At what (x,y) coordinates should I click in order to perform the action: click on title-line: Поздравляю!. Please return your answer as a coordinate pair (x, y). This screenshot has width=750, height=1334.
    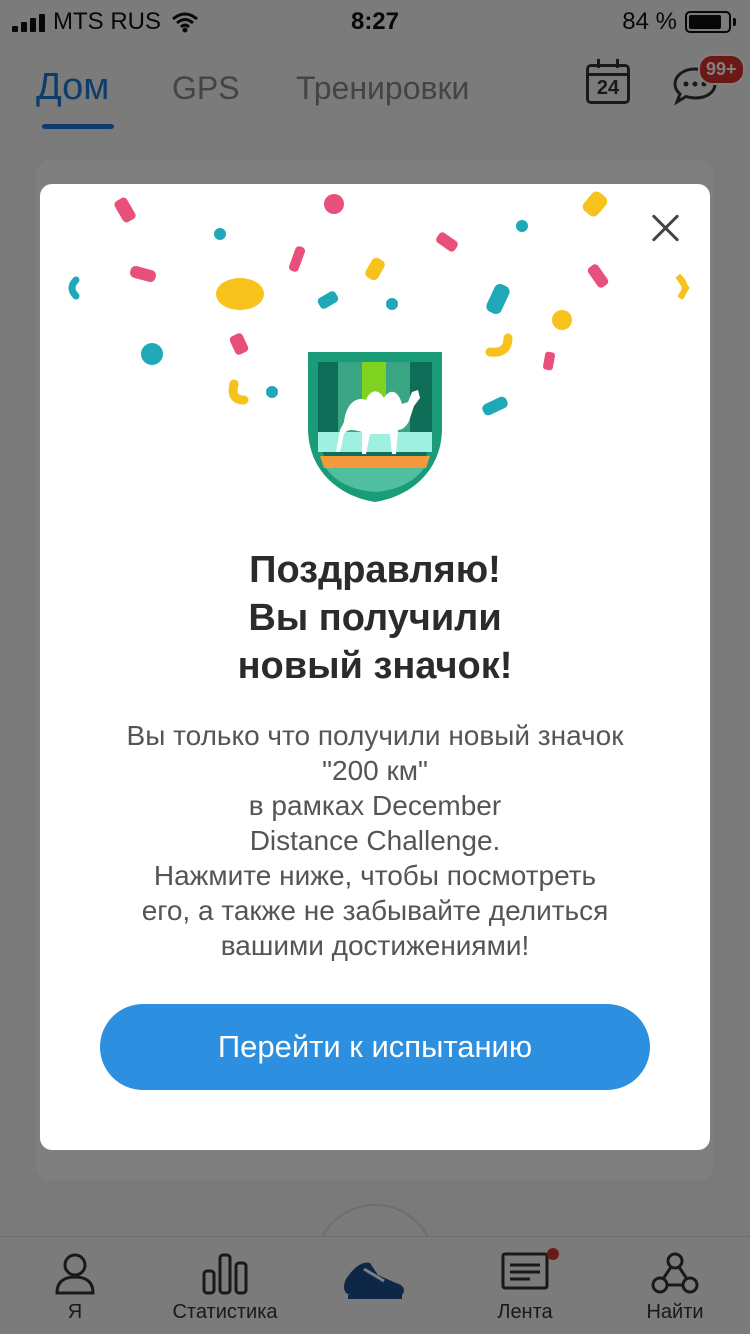
    Looking at the image, I should click on (375, 570).